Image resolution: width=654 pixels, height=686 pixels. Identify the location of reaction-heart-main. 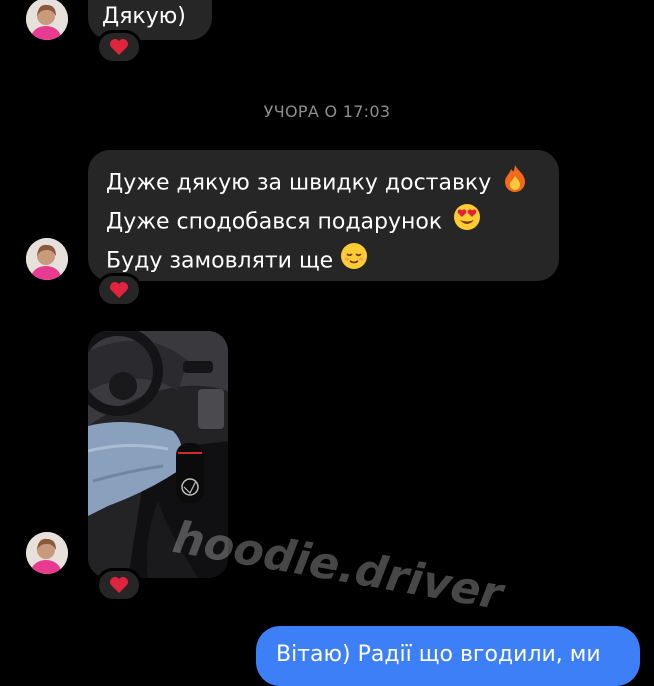
(119, 290).